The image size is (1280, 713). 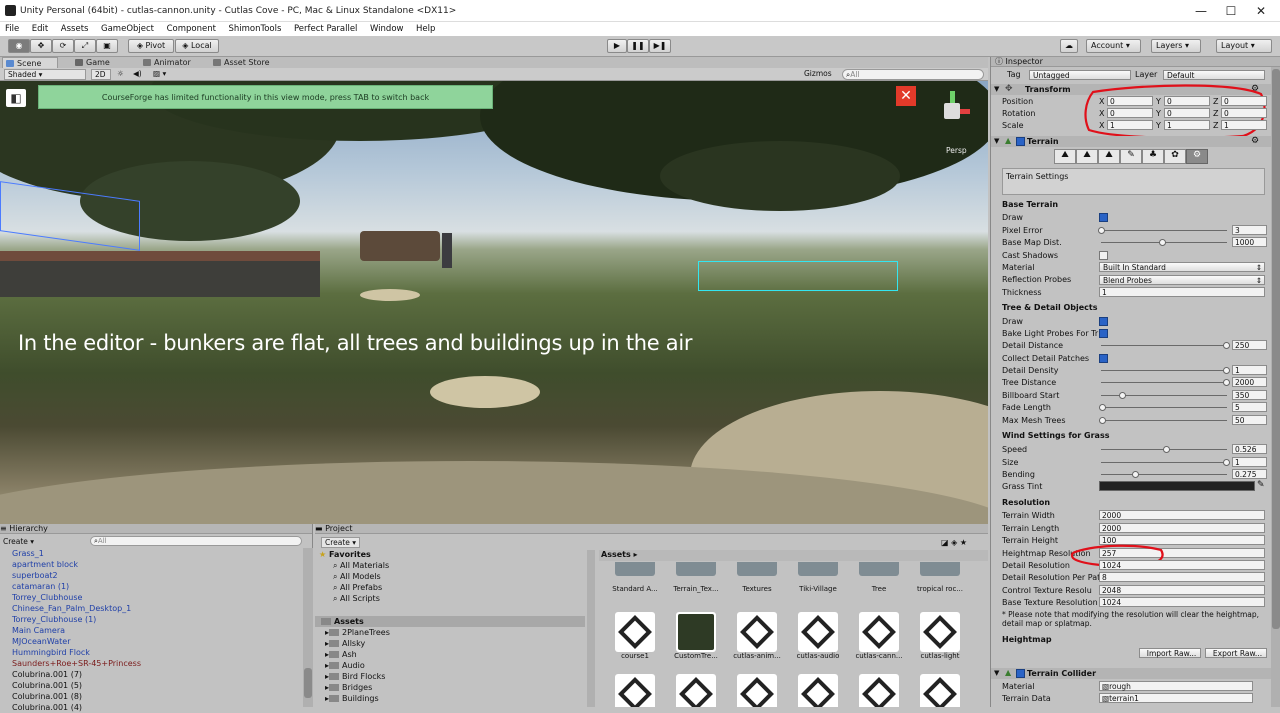 What do you see at coordinates (1249, 242) in the screenshot?
I see `base-map-dist-field: 1000` at bounding box center [1249, 242].